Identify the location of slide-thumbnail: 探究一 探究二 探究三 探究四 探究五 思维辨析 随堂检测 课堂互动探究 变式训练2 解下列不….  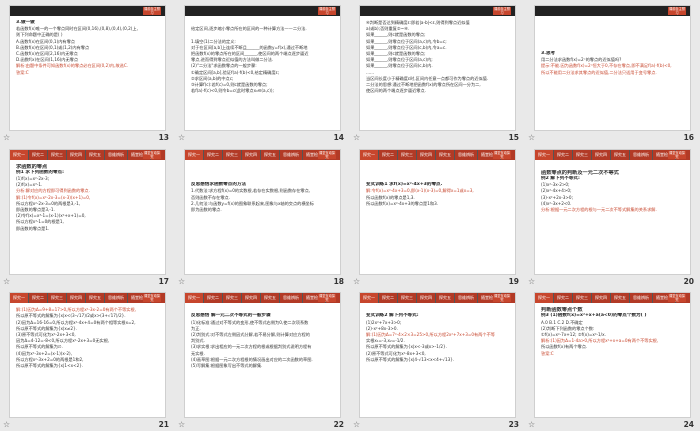
(437, 355).